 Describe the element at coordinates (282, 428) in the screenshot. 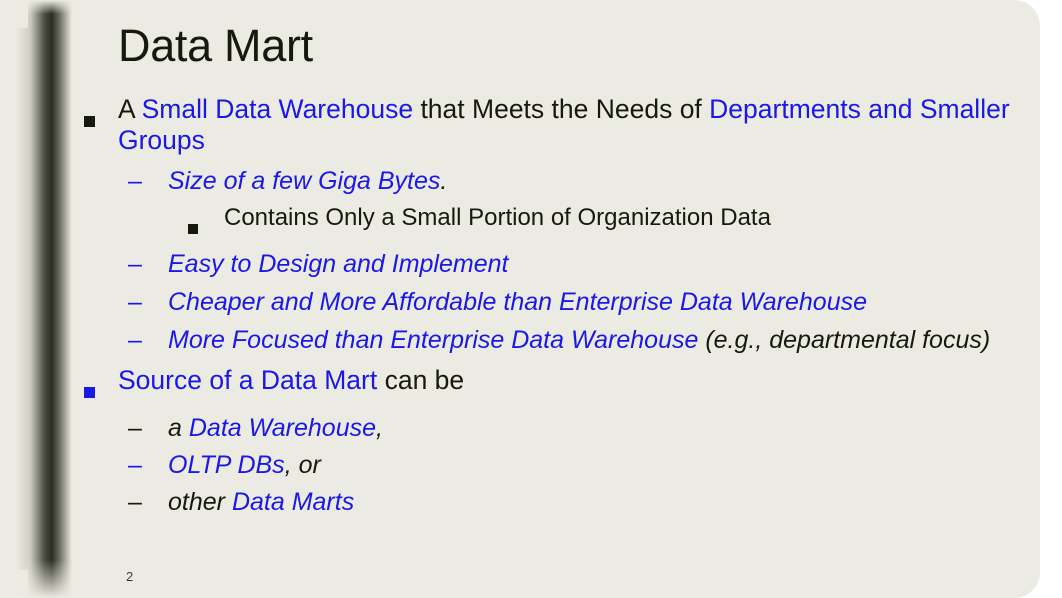

I see `text-run: Data Warehouse` at that location.